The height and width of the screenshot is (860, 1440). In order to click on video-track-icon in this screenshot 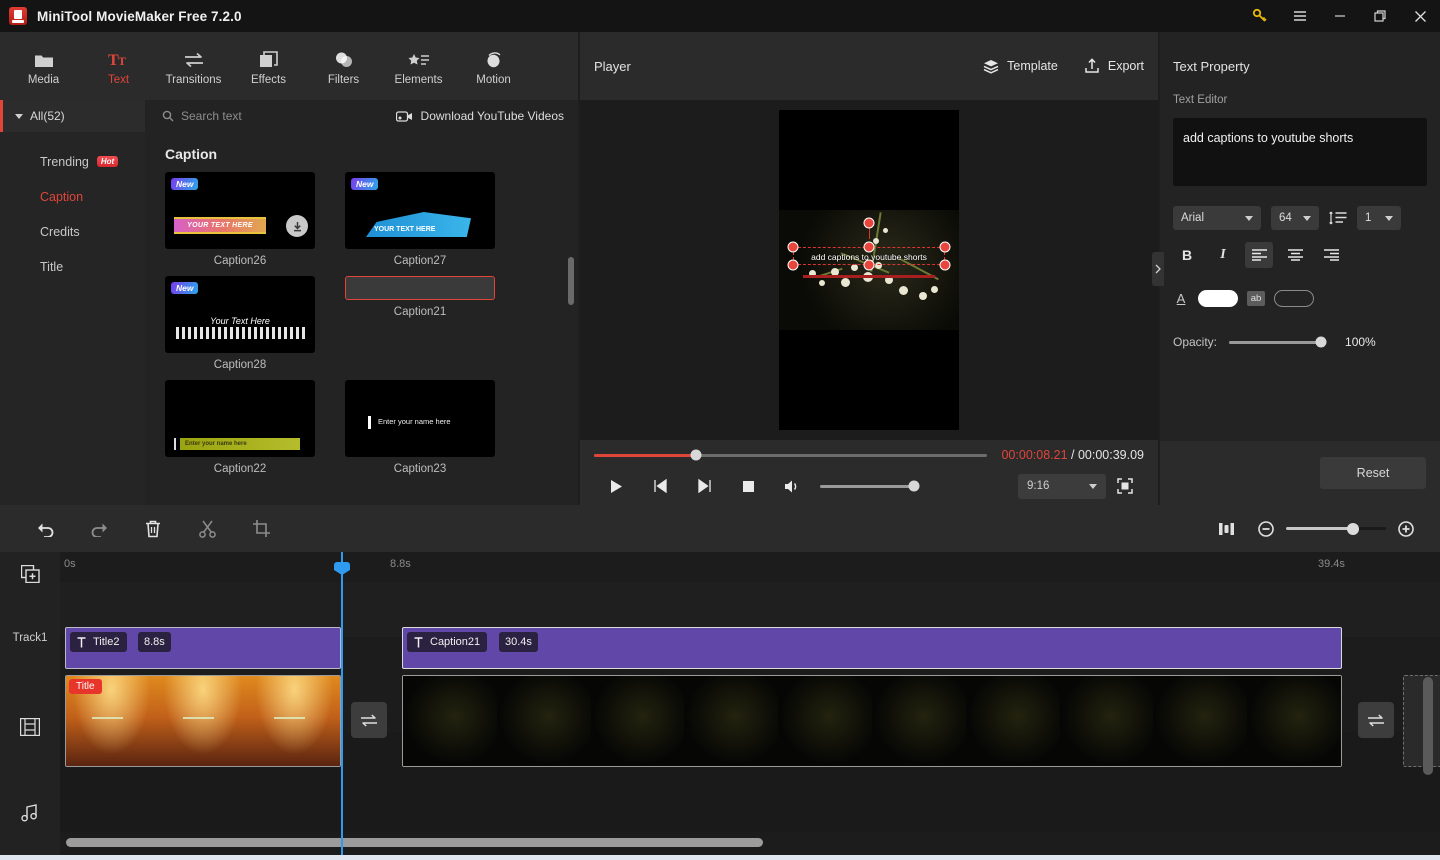, I will do `click(30, 726)`.